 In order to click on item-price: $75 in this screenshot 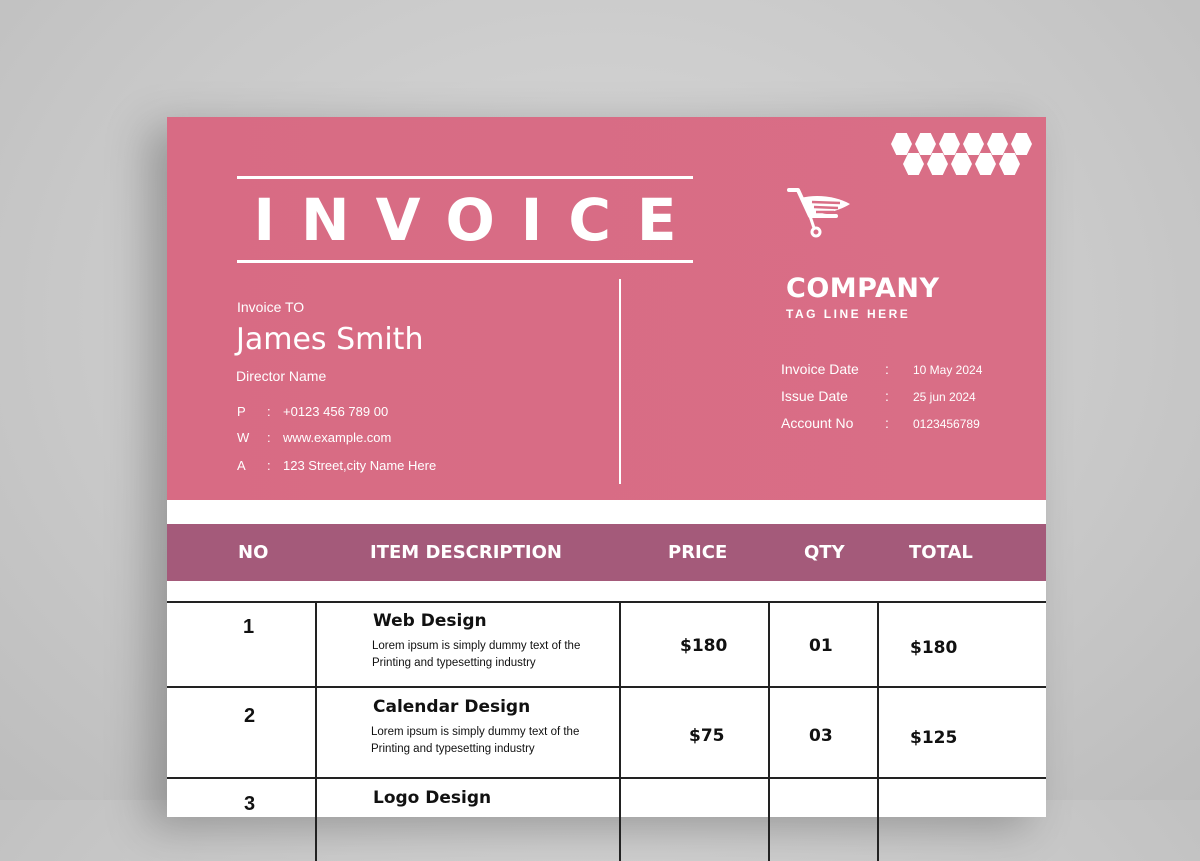, I will do `click(707, 736)`.